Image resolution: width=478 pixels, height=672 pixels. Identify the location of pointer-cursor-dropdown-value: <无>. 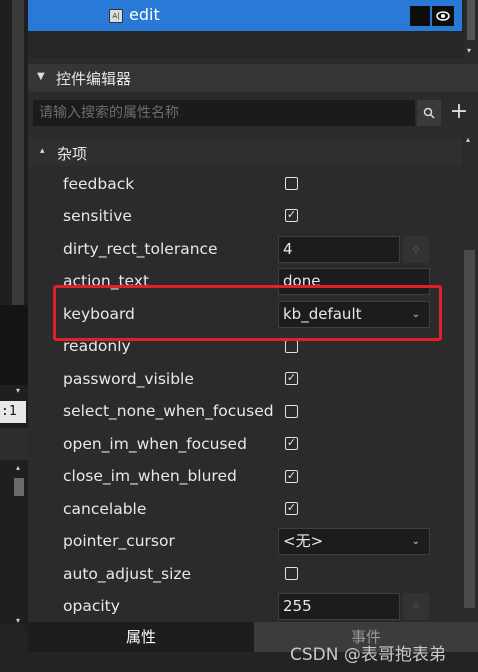
(303, 541).